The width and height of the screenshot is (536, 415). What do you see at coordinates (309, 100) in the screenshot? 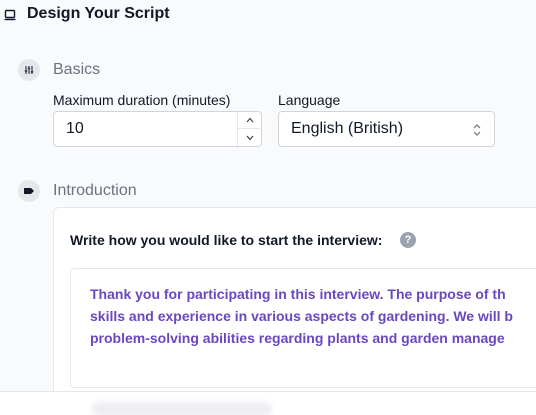
I see `language-label: Language` at bounding box center [309, 100].